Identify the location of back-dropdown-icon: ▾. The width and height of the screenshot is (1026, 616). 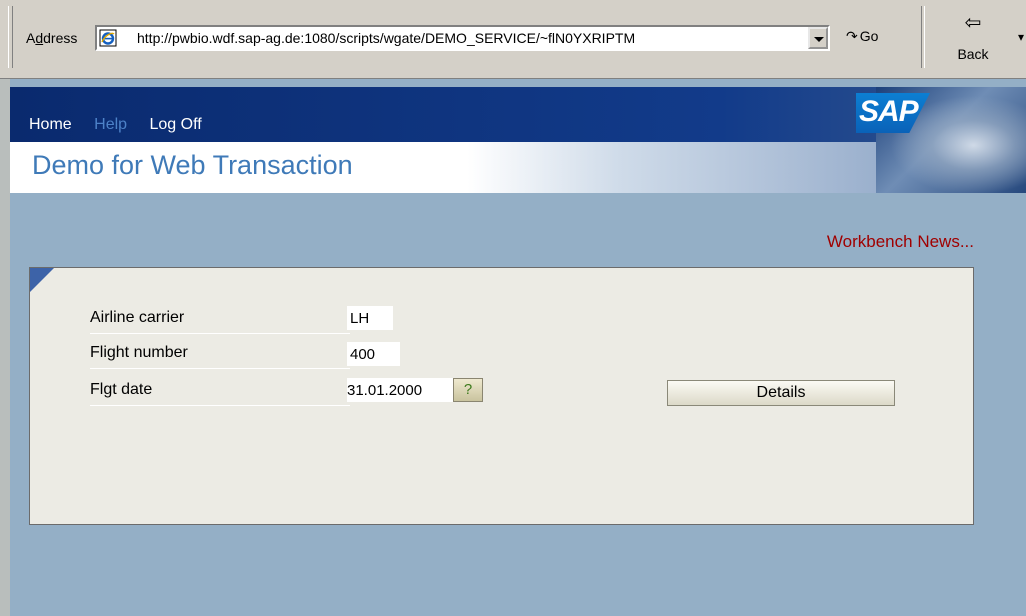
(1021, 37).